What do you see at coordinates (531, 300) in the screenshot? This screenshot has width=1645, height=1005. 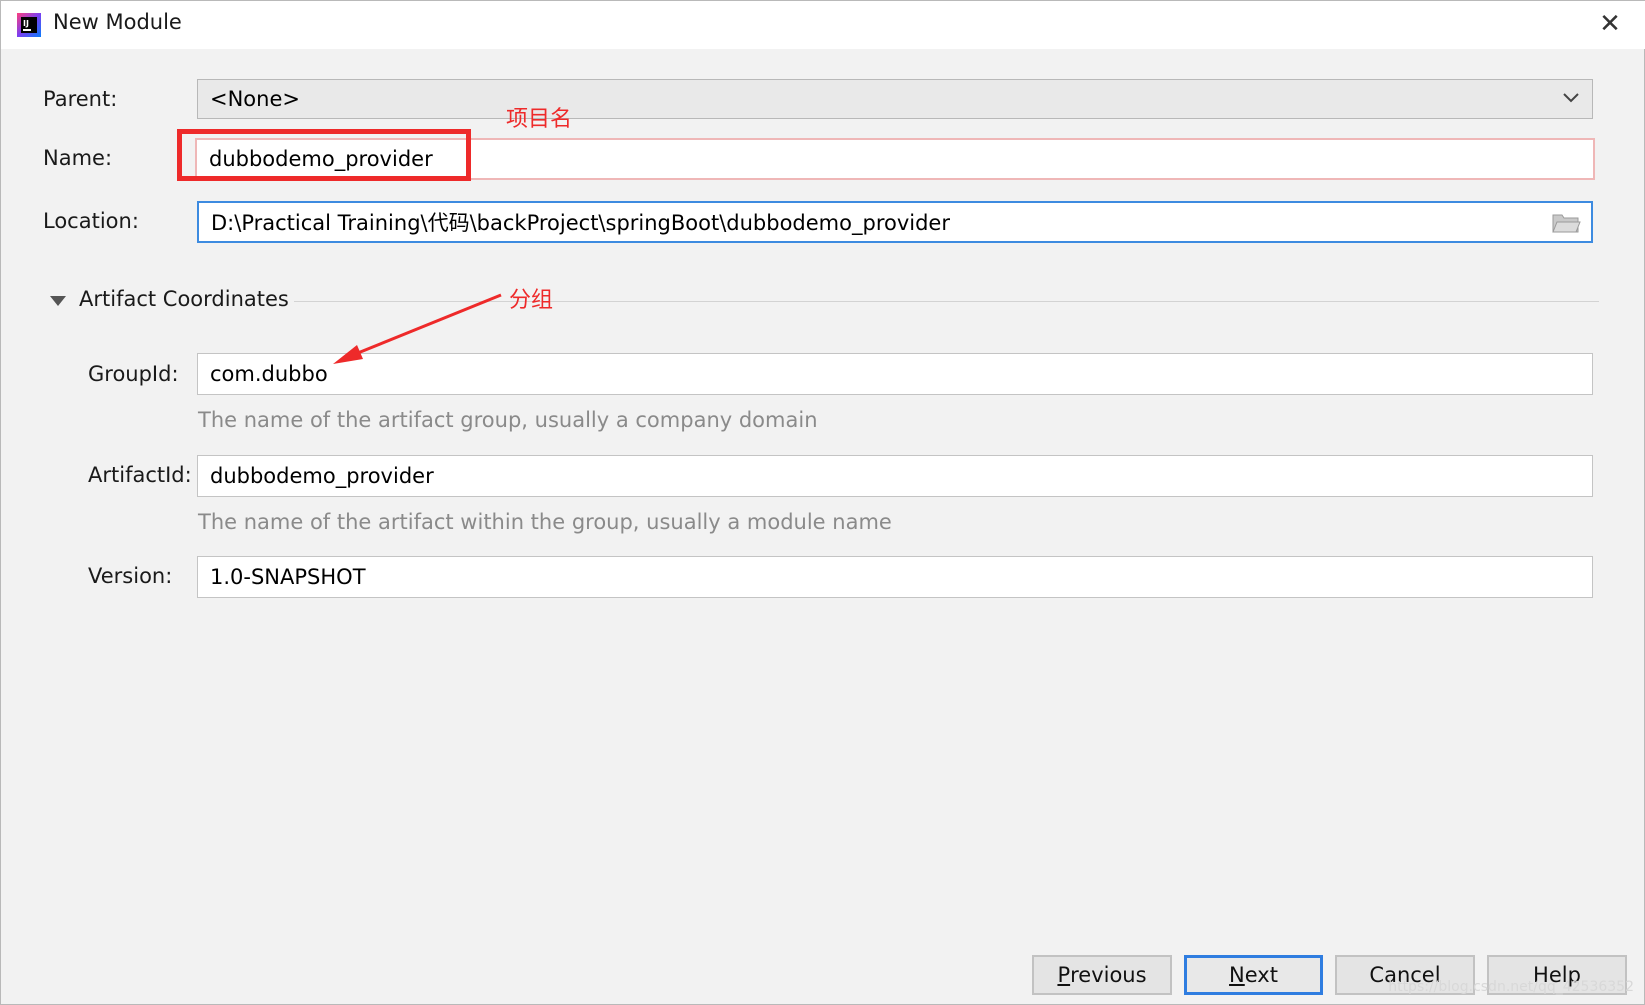 I see `annotation-group: 分组` at bounding box center [531, 300].